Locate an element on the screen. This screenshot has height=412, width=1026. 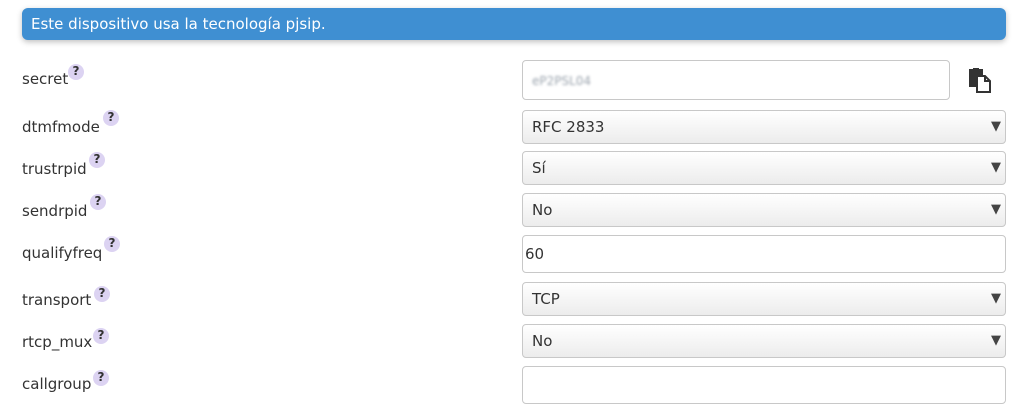
help-dtmfmode-icon: ? is located at coordinates (111, 118).